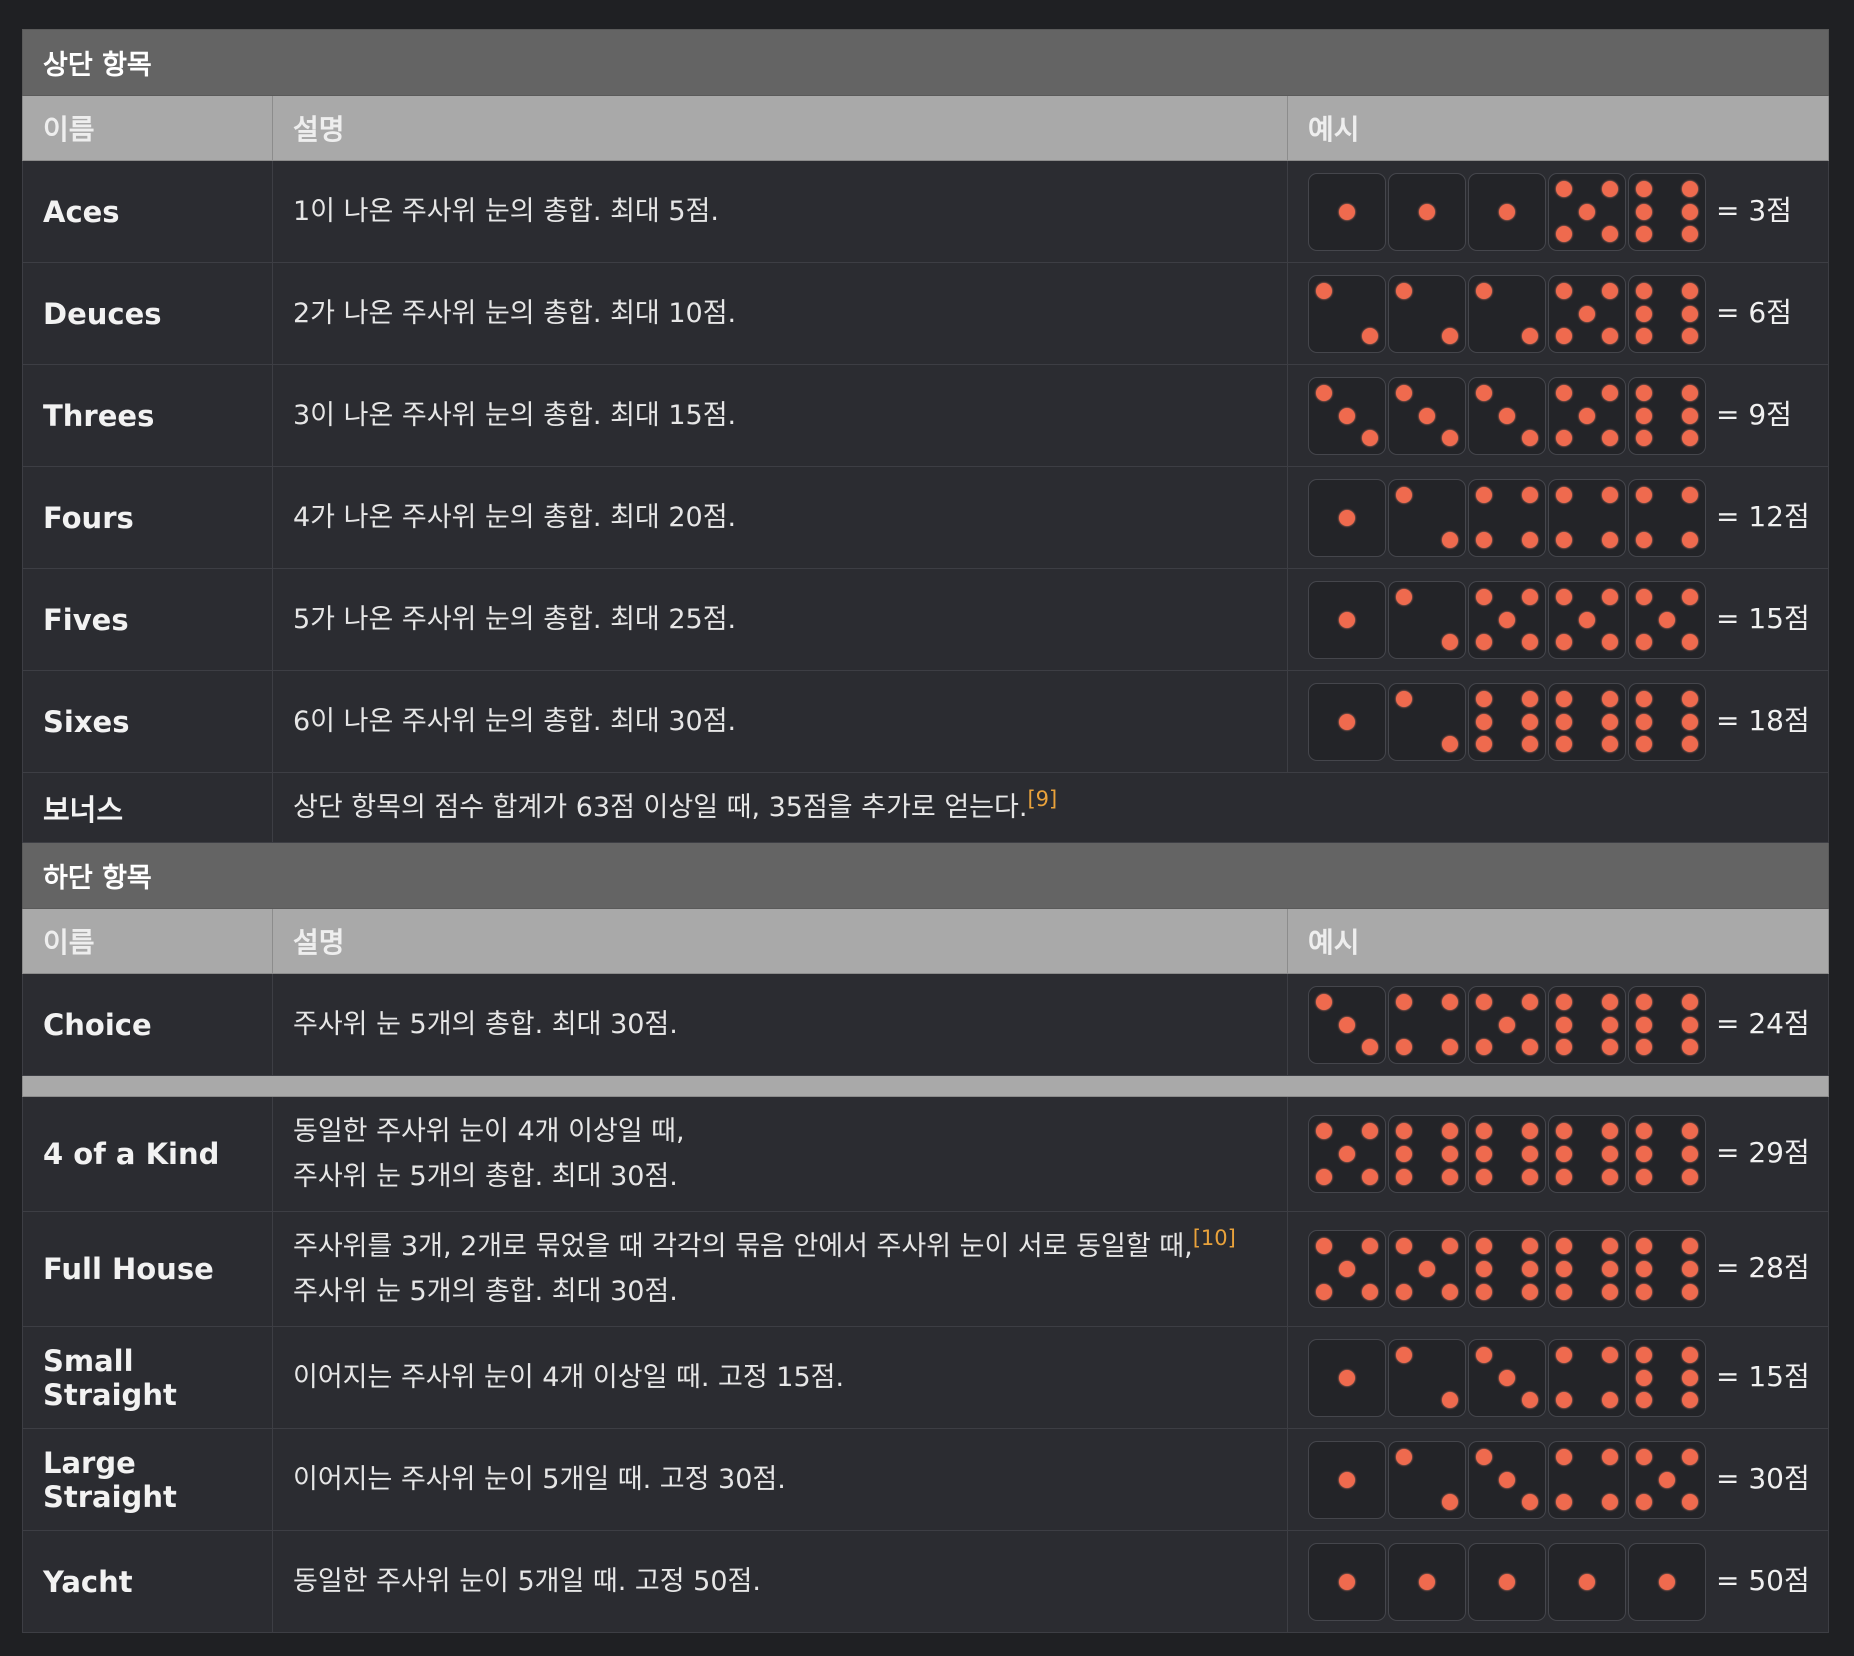 The width and height of the screenshot is (1854, 1656). What do you see at coordinates (147, 211) in the screenshot?
I see `category-name: Aces` at bounding box center [147, 211].